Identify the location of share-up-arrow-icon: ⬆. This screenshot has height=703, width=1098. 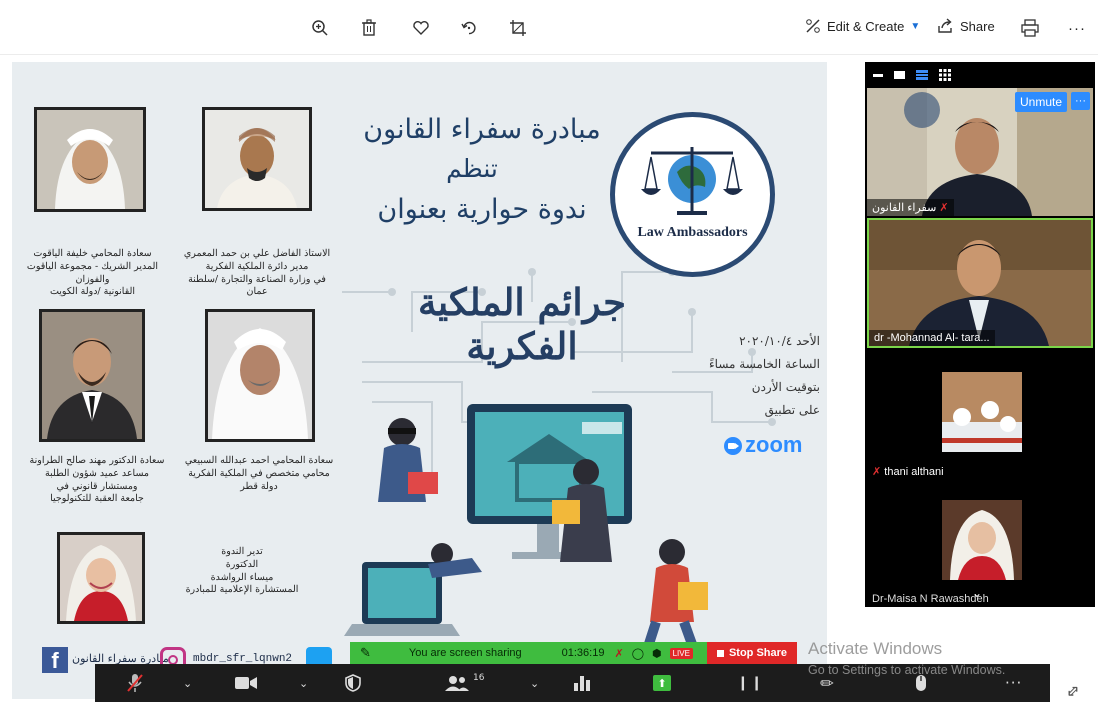
(662, 683).